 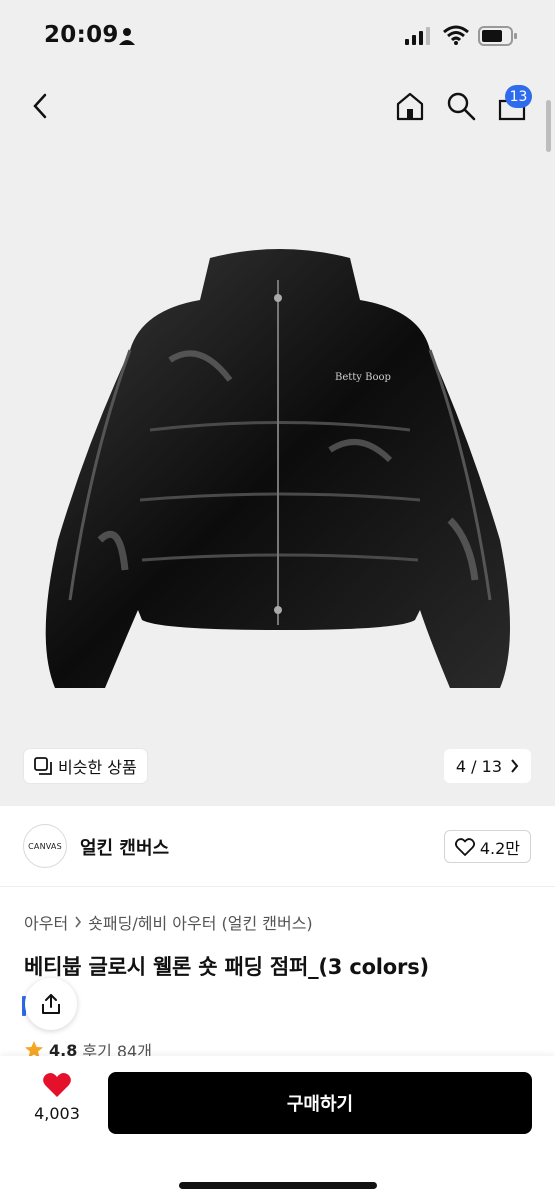 What do you see at coordinates (226, 967) in the screenshot?
I see `product-title: 베티붑 글로시 웰론 숏 패딩 점퍼_(3 colors)` at bounding box center [226, 967].